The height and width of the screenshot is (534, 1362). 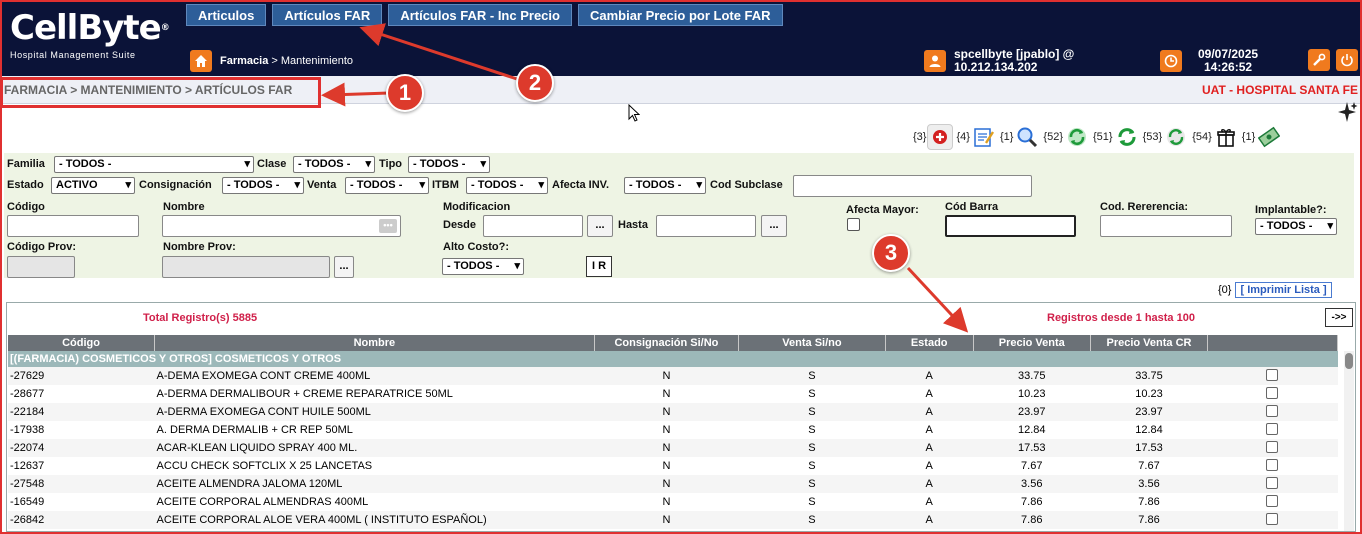 I want to click on tab-articulos: Articulos, so click(x=226, y=15).